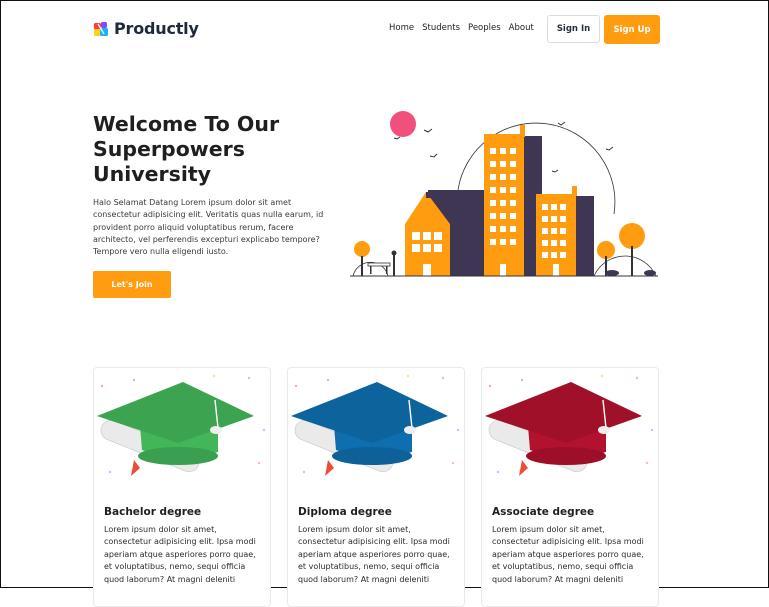 Image resolution: width=769 pixels, height=607 pixels. I want to click on brand-logo: Productly, so click(146, 28).